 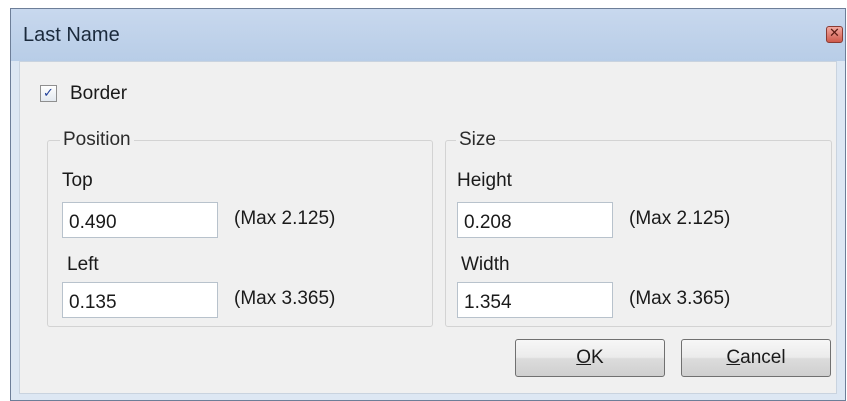 What do you see at coordinates (763, 357) in the screenshot?
I see `cancel-label-rest: ancel` at bounding box center [763, 357].